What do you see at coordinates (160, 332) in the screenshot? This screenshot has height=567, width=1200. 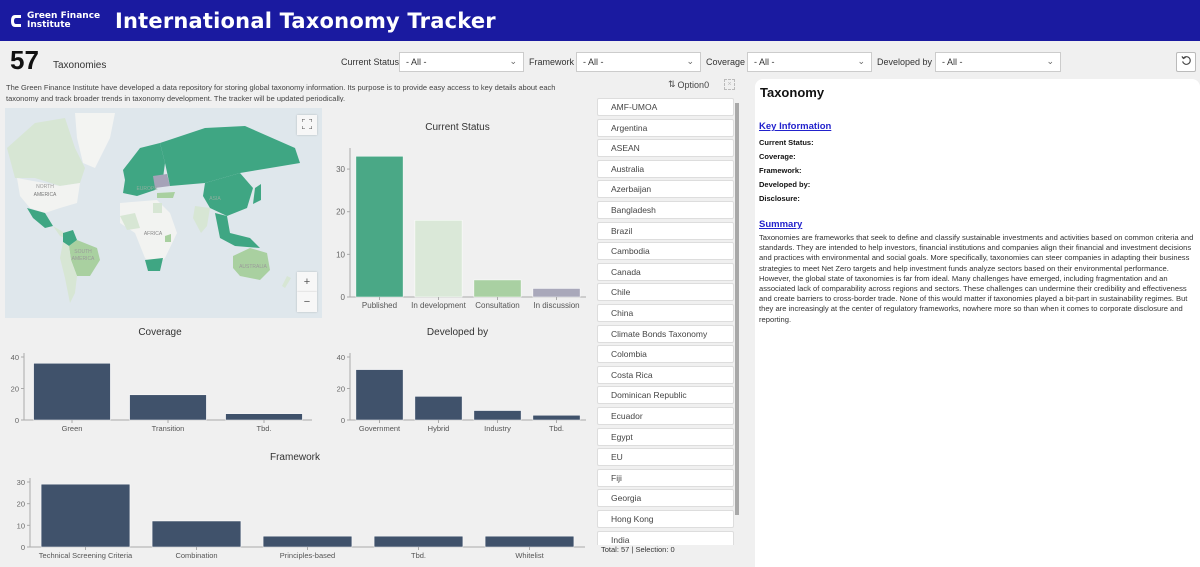 I see `chart-title-coverage: Coverage` at bounding box center [160, 332].